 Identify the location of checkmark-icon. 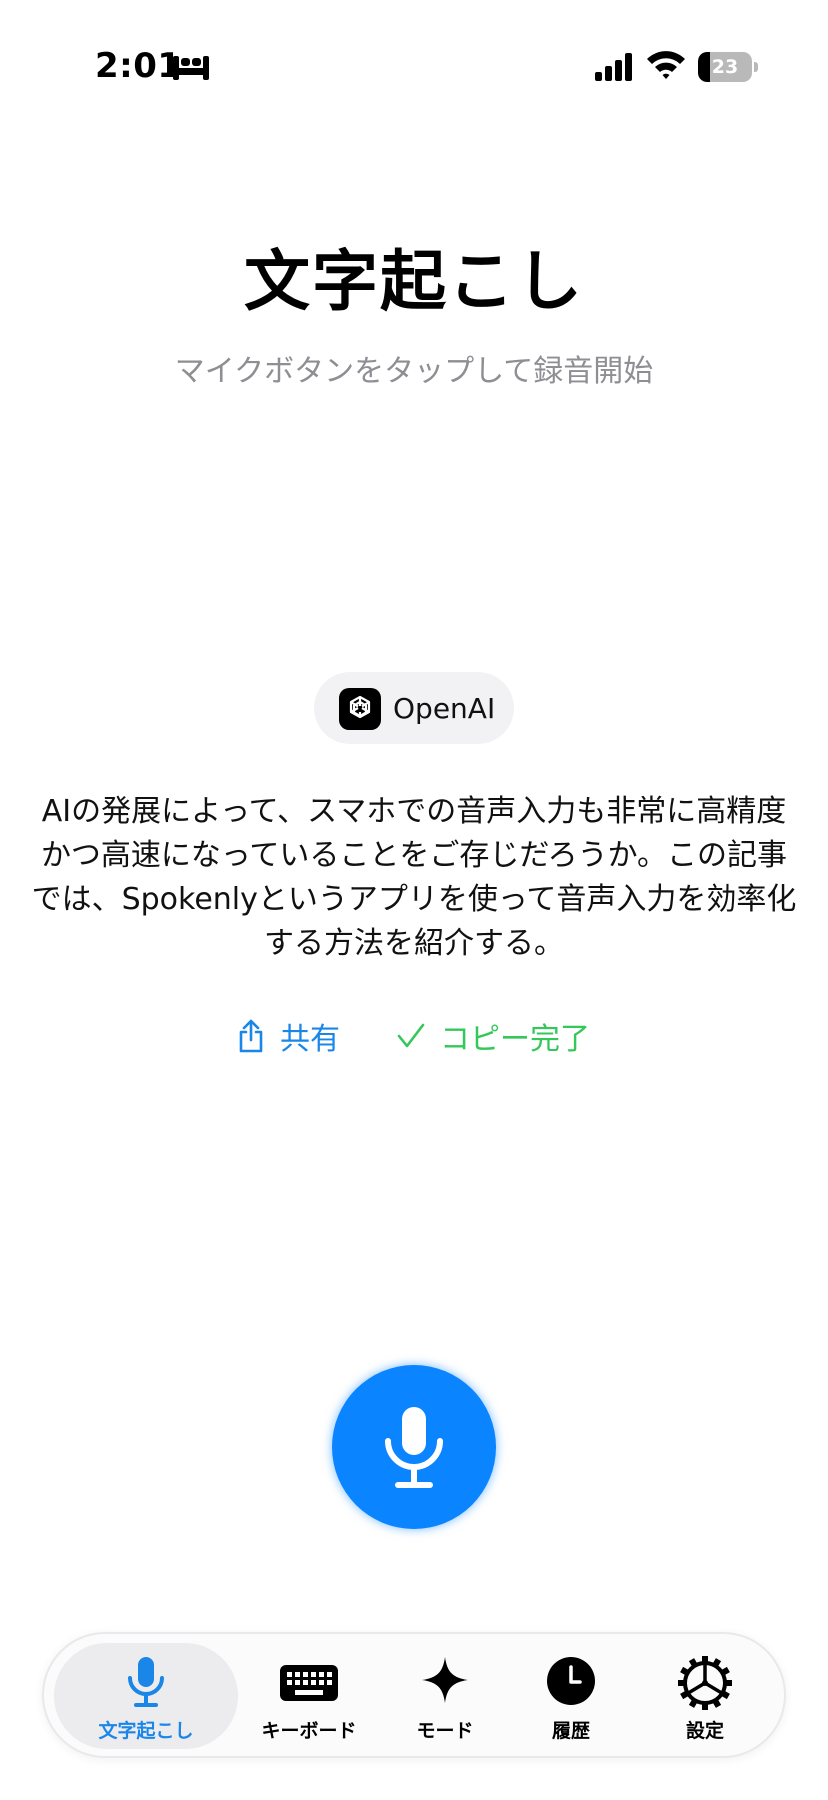
(411, 1035).